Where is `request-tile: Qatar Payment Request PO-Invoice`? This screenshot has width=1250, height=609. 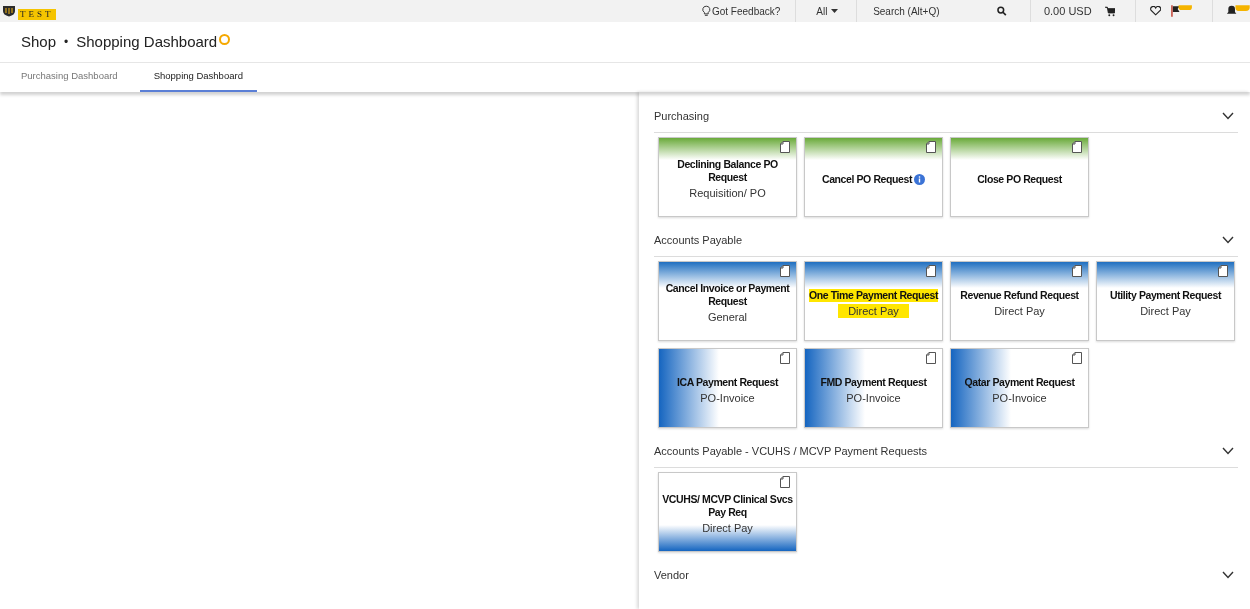
request-tile: Qatar Payment Request PO-Invoice is located at coordinates (1019, 388).